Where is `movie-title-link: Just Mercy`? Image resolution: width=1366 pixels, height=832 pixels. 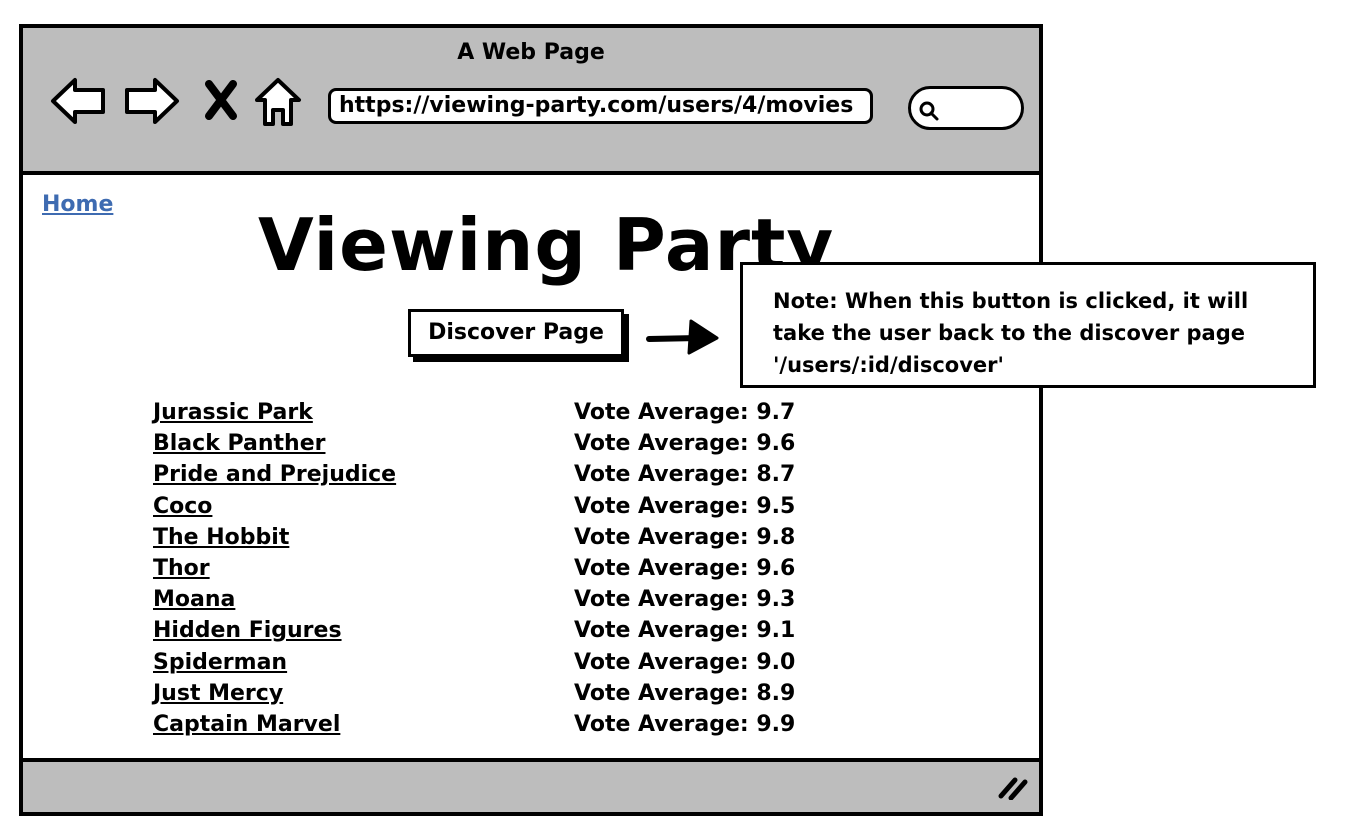
movie-title-link: Just Mercy is located at coordinates (218, 693).